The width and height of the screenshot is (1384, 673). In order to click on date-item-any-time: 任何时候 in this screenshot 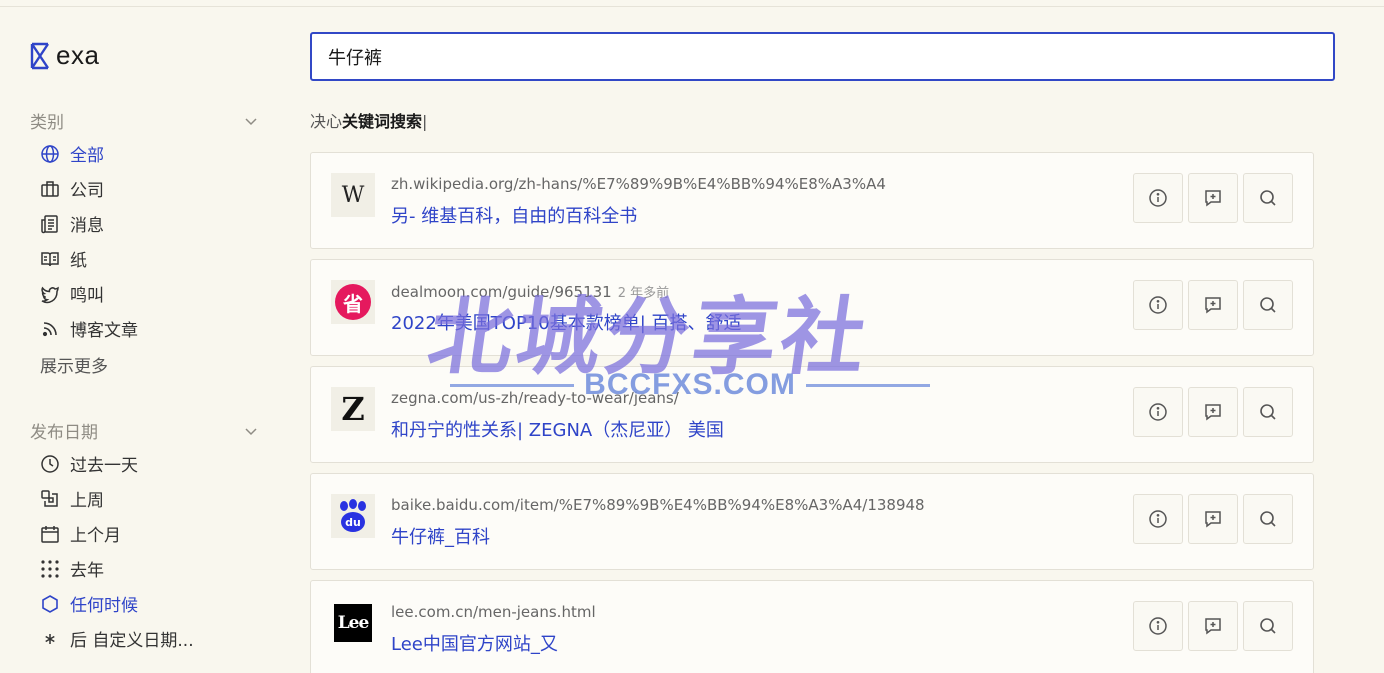, I will do `click(117, 603)`.